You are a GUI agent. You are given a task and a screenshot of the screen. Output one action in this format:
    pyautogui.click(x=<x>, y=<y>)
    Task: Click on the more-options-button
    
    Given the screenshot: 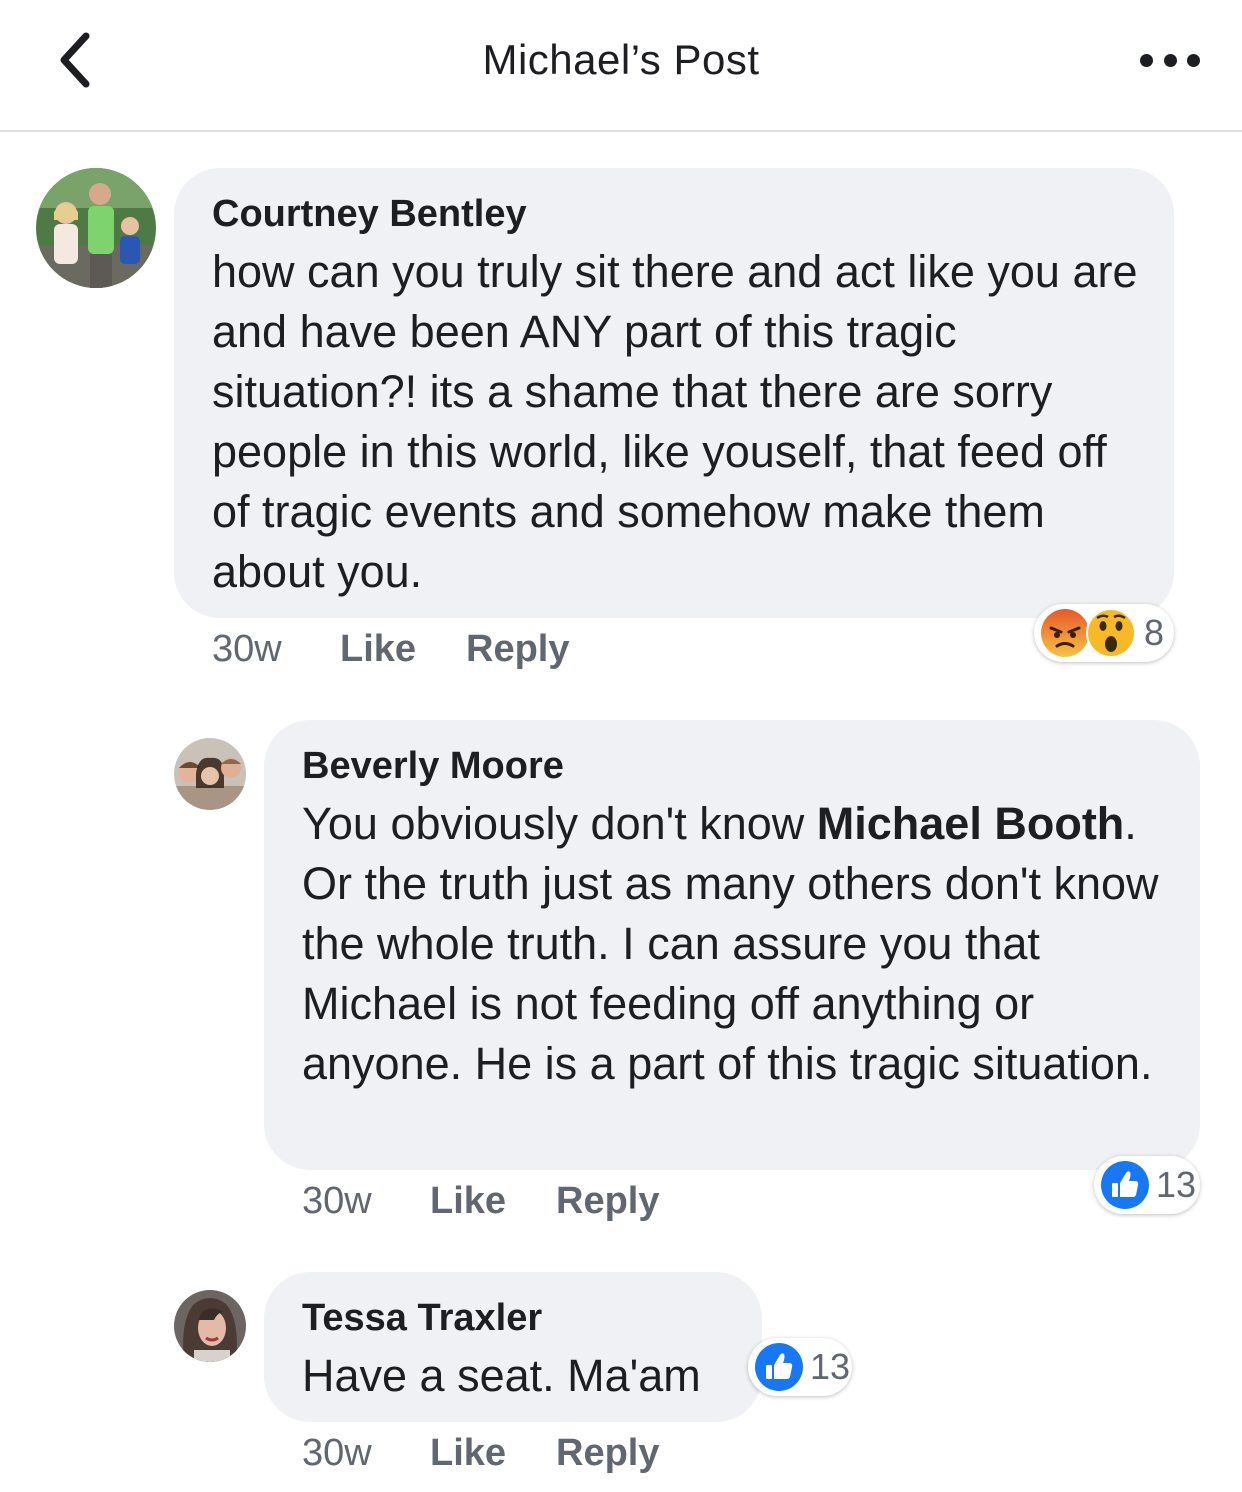 What is the action you would take?
    pyautogui.click(x=1170, y=60)
    